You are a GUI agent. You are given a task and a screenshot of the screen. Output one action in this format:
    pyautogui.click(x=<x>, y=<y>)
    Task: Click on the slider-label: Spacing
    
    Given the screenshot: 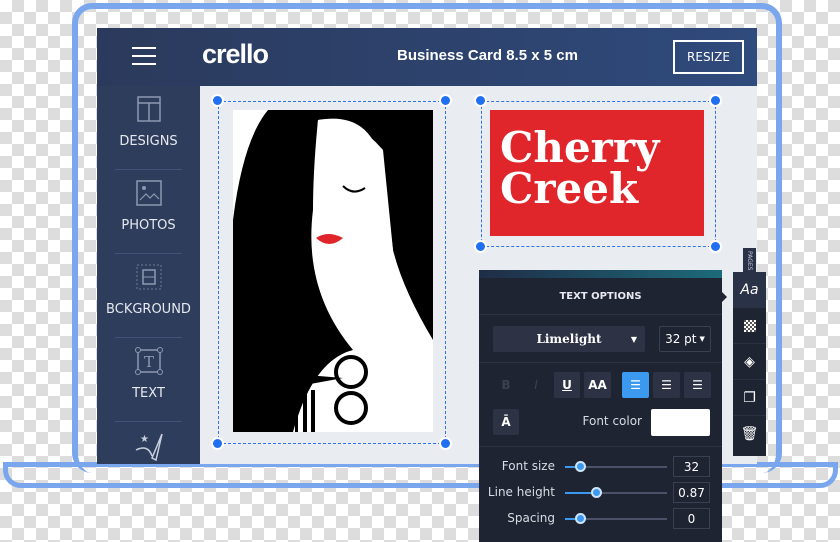 What is the action you would take?
    pyautogui.click(x=531, y=518)
    